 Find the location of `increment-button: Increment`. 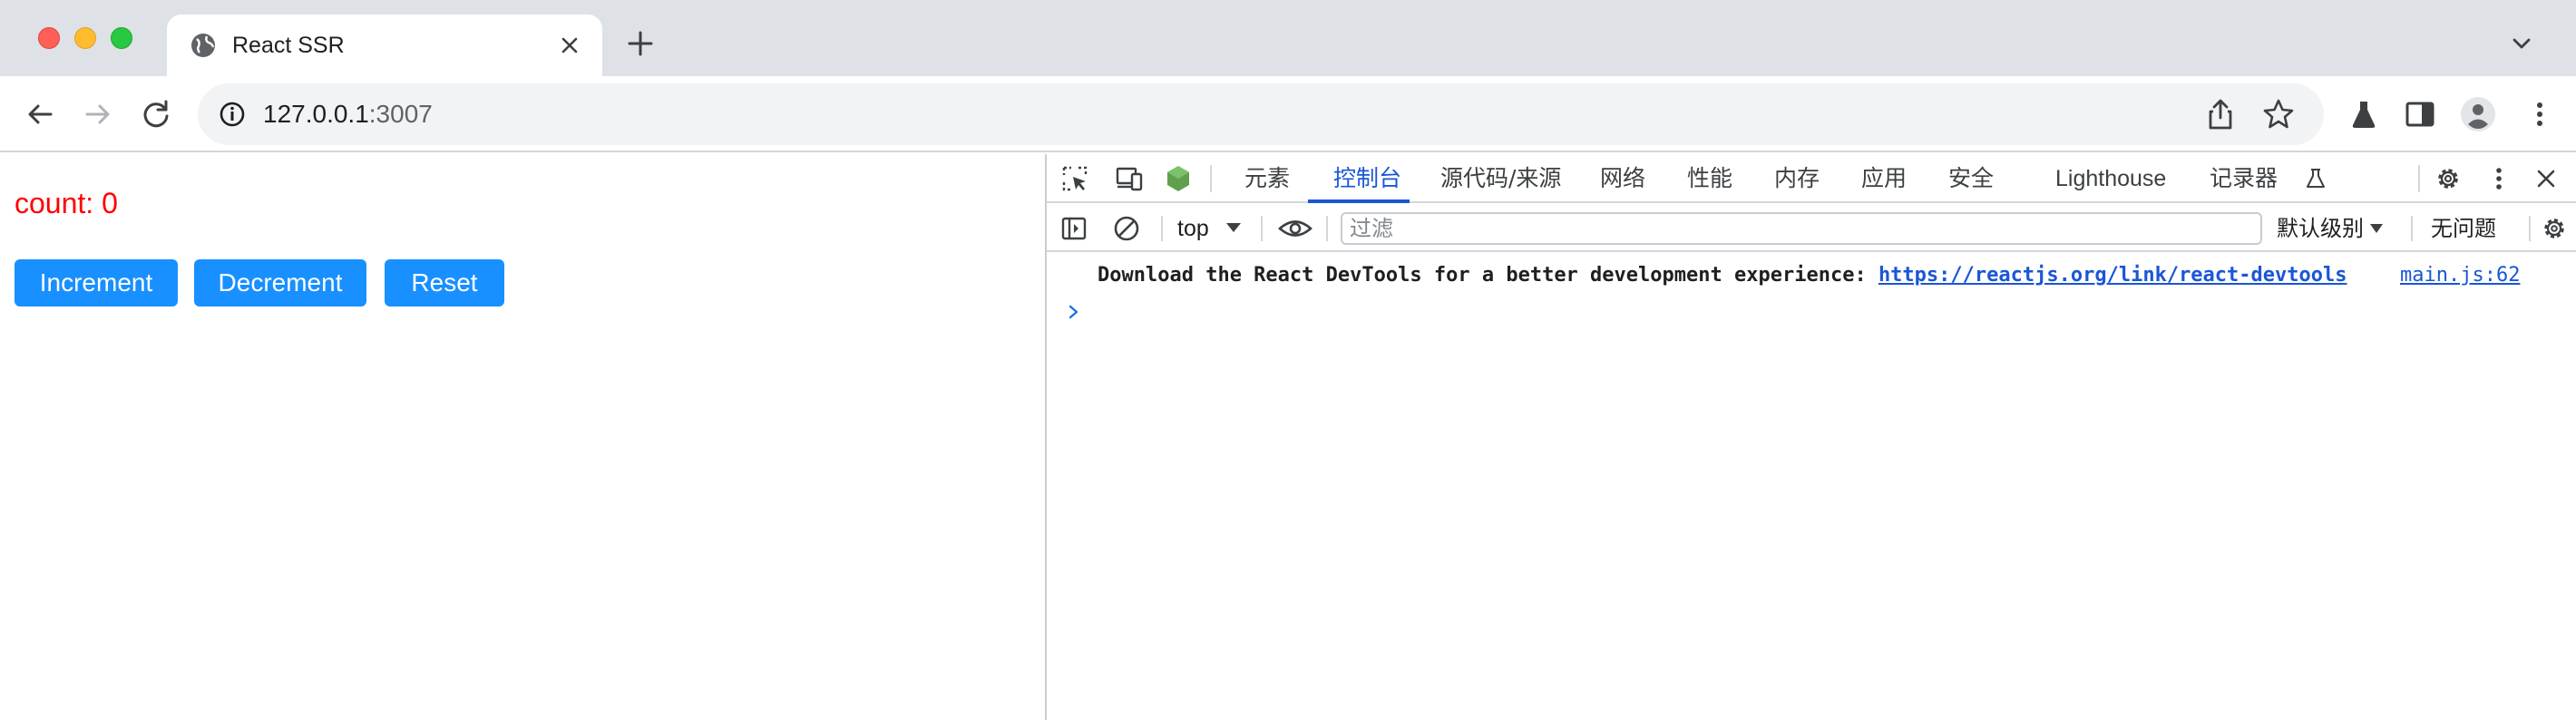

increment-button: Increment is located at coordinates (96, 282).